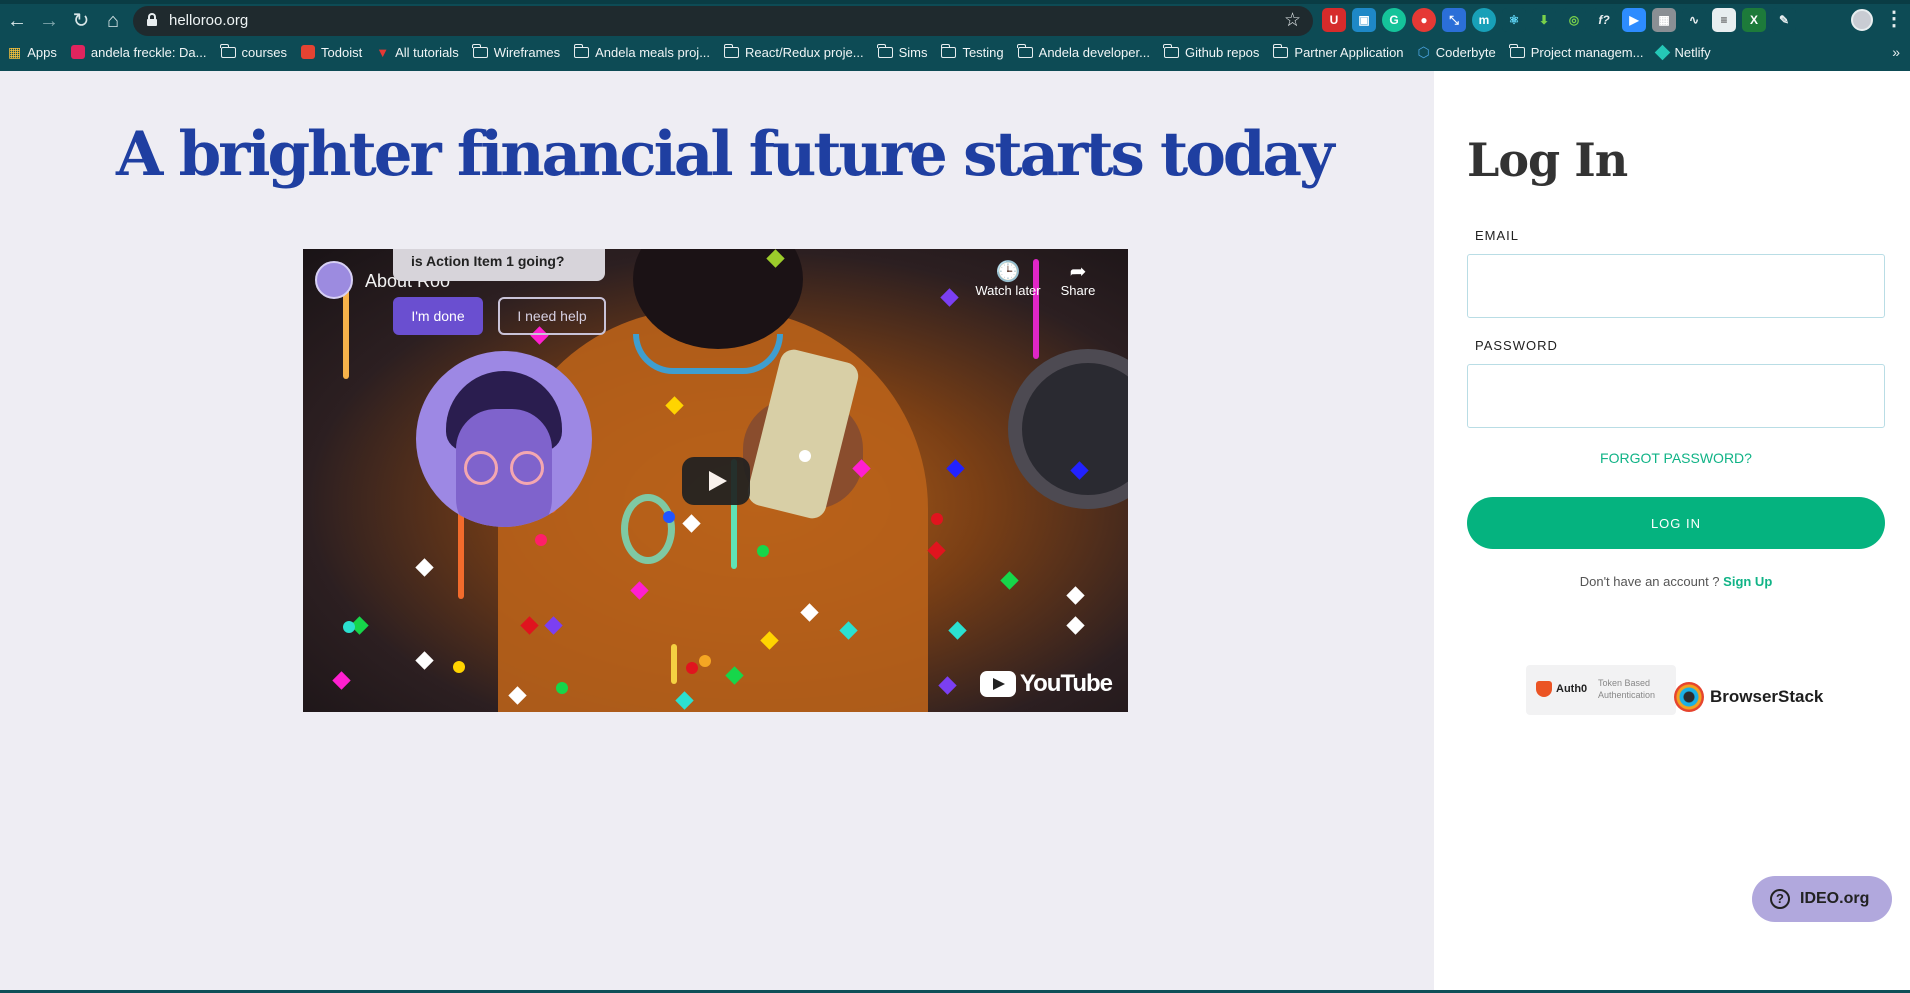  Describe the element at coordinates (1559, 20) in the screenshot. I see `extensions-bar: U ▣ G ● ⤡ m ⚛ ⬇ ◎ f? ▶ ▦ ∿ ≡ X ✎` at that location.